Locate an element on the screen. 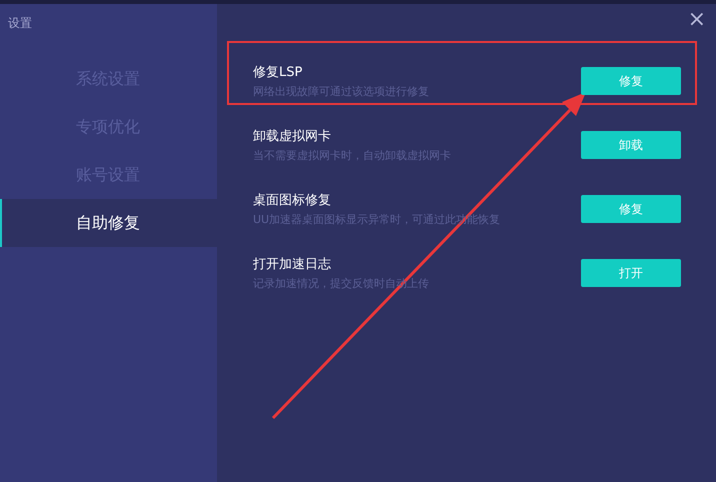 This screenshot has height=482, width=716. option-title: 修复LSP is located at coordinates (278, 72).